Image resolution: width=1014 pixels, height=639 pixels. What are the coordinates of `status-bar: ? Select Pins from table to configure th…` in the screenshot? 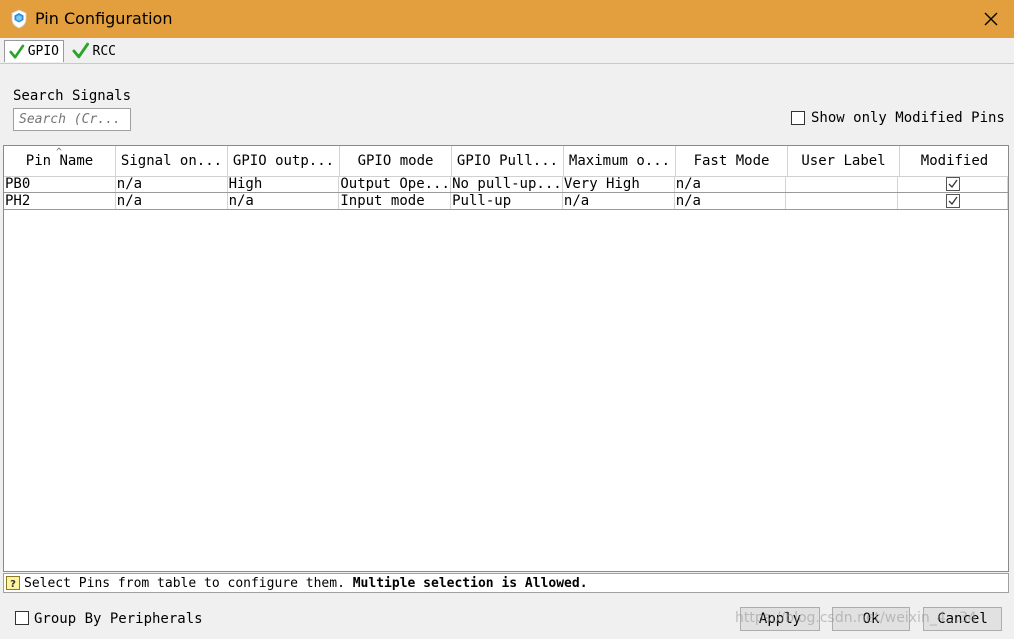 It's located at (506, 583).